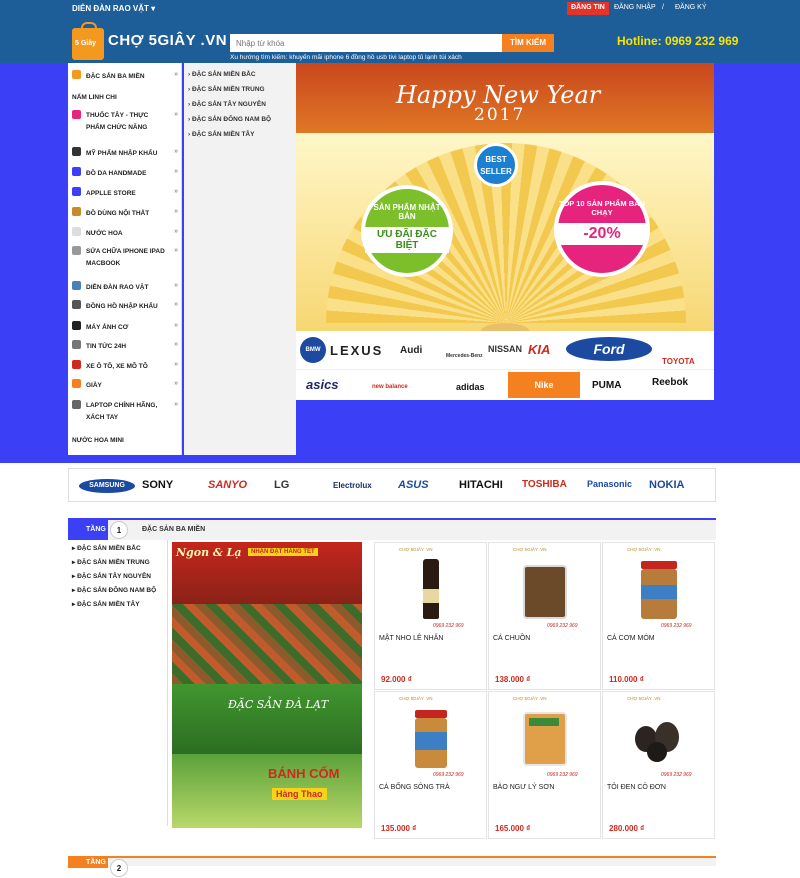 The width and height of the screenshot is (800, 878). I want to click on promo-circle-offer: ƯU ĐÃI ĐẶC BIỆT, so click(407, 240).